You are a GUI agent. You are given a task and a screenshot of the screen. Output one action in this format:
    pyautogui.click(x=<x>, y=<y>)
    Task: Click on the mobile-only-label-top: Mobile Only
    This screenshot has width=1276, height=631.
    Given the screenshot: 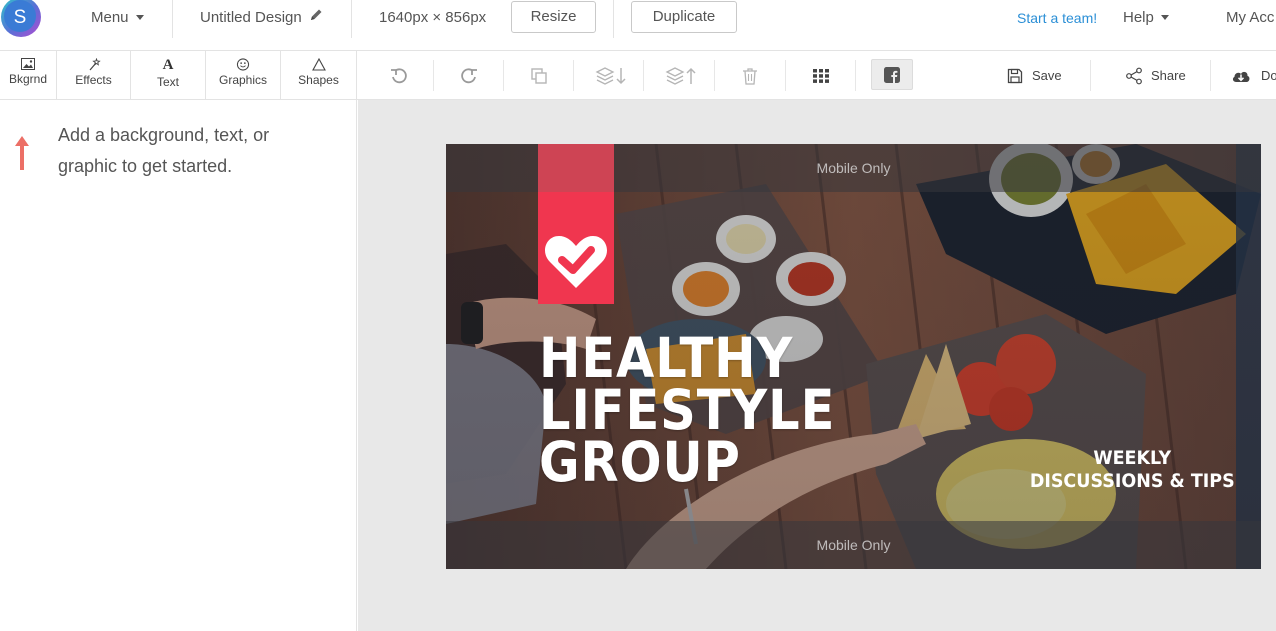 What is the action you would take?
    pyautogui.click(x=853, y=168)
    